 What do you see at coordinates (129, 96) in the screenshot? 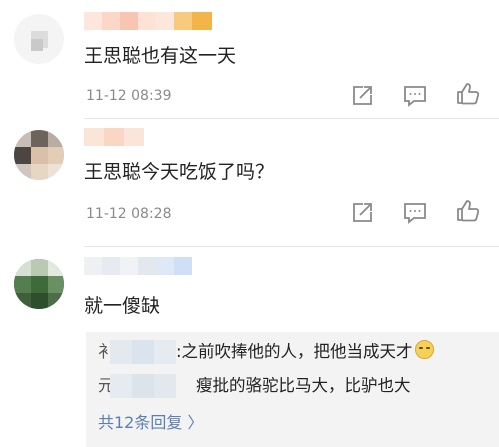
I see `comment-timestamp: 11-12 08:39` at bounding box center [129, 96].